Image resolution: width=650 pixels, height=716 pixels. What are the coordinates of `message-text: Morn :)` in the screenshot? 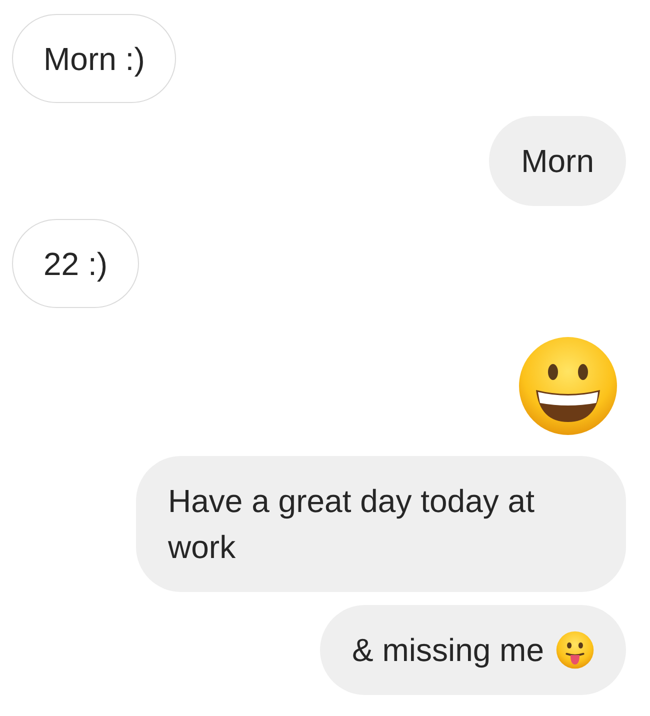 It's located at (94, 59).